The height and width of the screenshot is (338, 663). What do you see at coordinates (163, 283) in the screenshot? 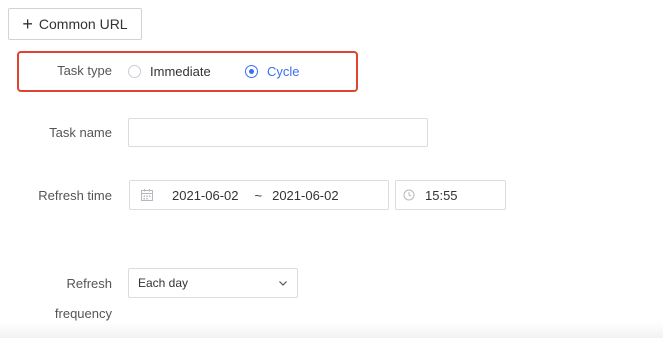
I see `refresh-frequency-value: Each day` at bounding box center [163, 283].